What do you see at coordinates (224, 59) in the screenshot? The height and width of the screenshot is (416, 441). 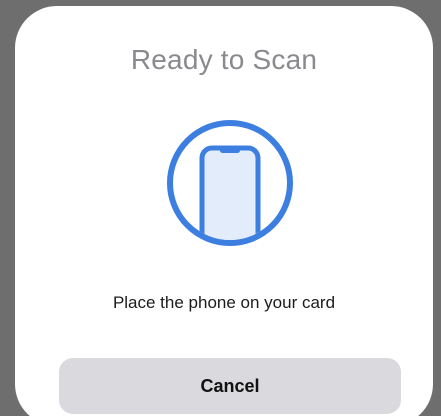 I see `sheet-title: Ready to Scan` at bounding box center [224, 59].